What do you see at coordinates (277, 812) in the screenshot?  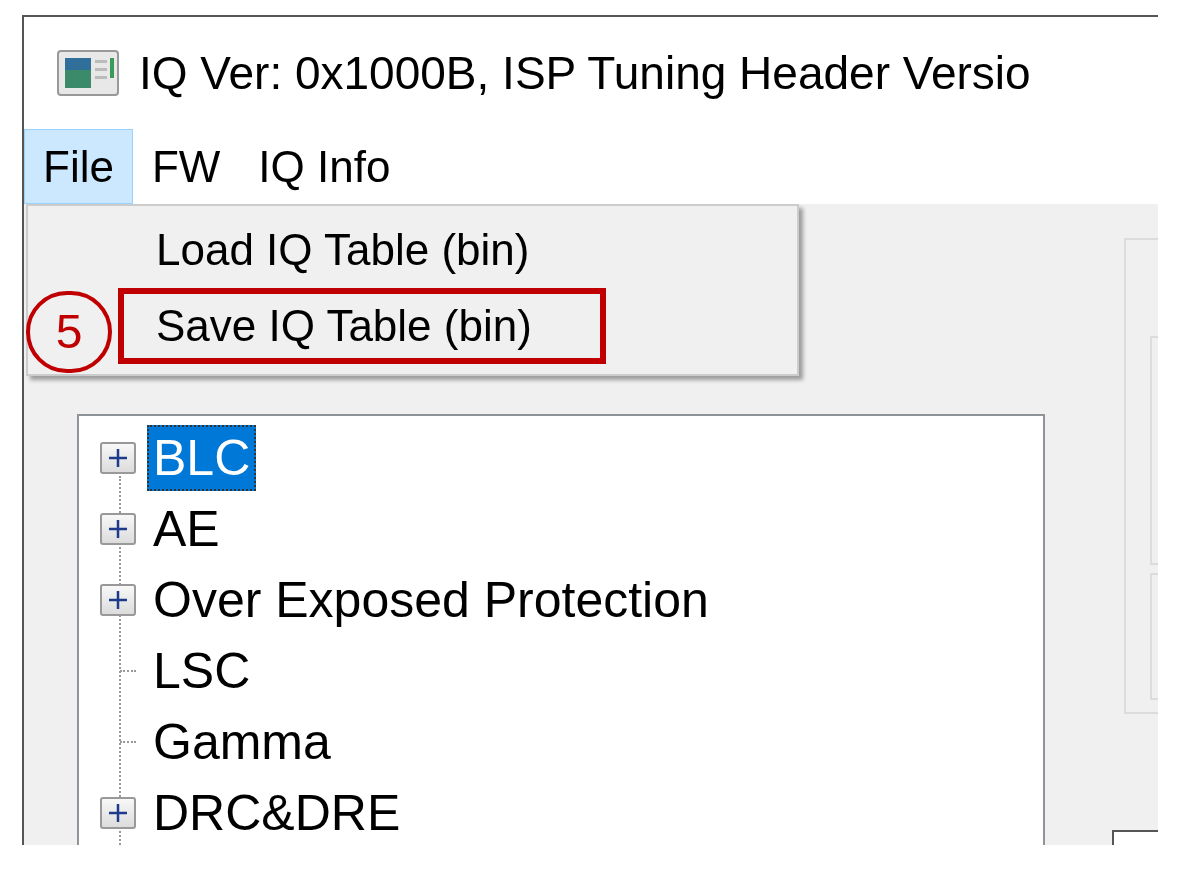 I see `tree-item: DRC&DRE` at bounding box center [277, 812].